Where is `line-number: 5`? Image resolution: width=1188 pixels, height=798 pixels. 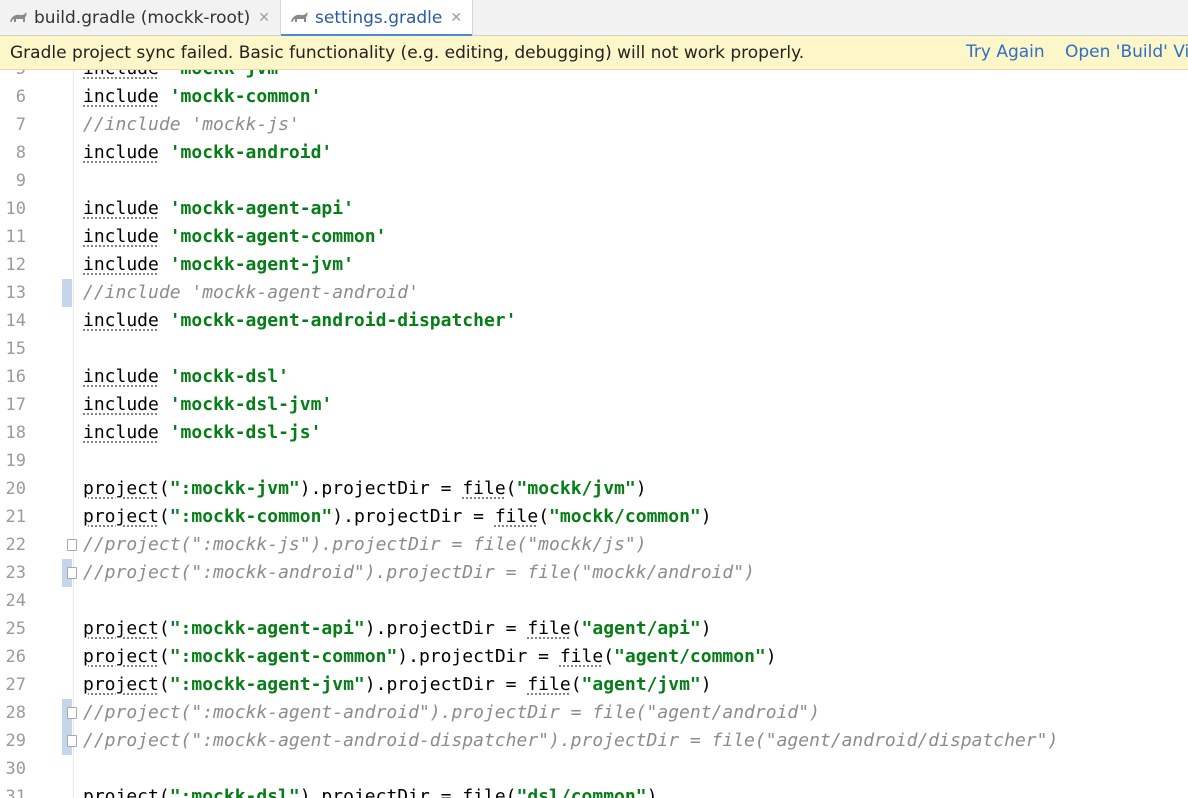 line-number: 5 is located at coordinates (13, 76).